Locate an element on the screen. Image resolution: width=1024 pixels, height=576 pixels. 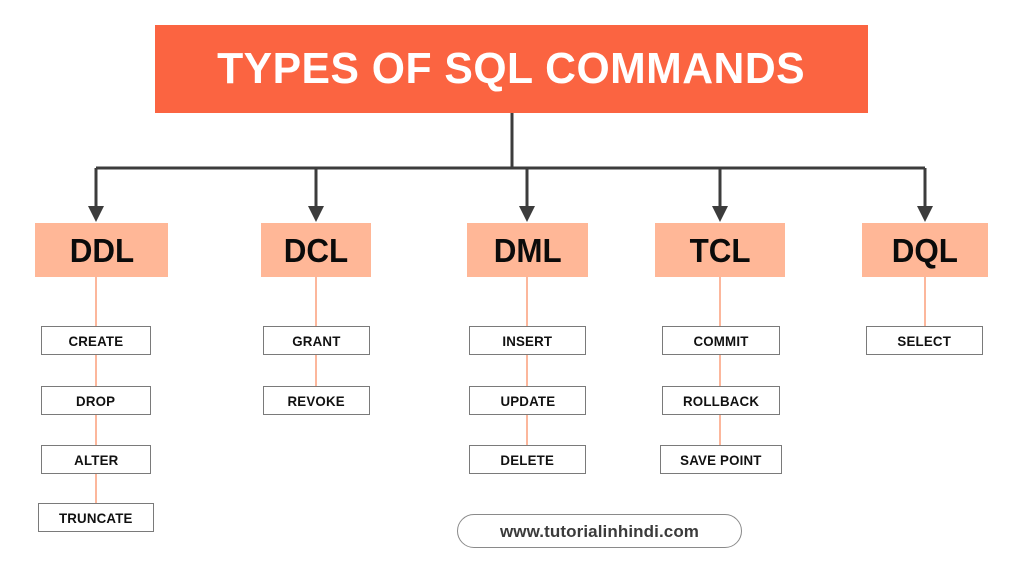
category-label: DDL is located at coordinates (101, 250).